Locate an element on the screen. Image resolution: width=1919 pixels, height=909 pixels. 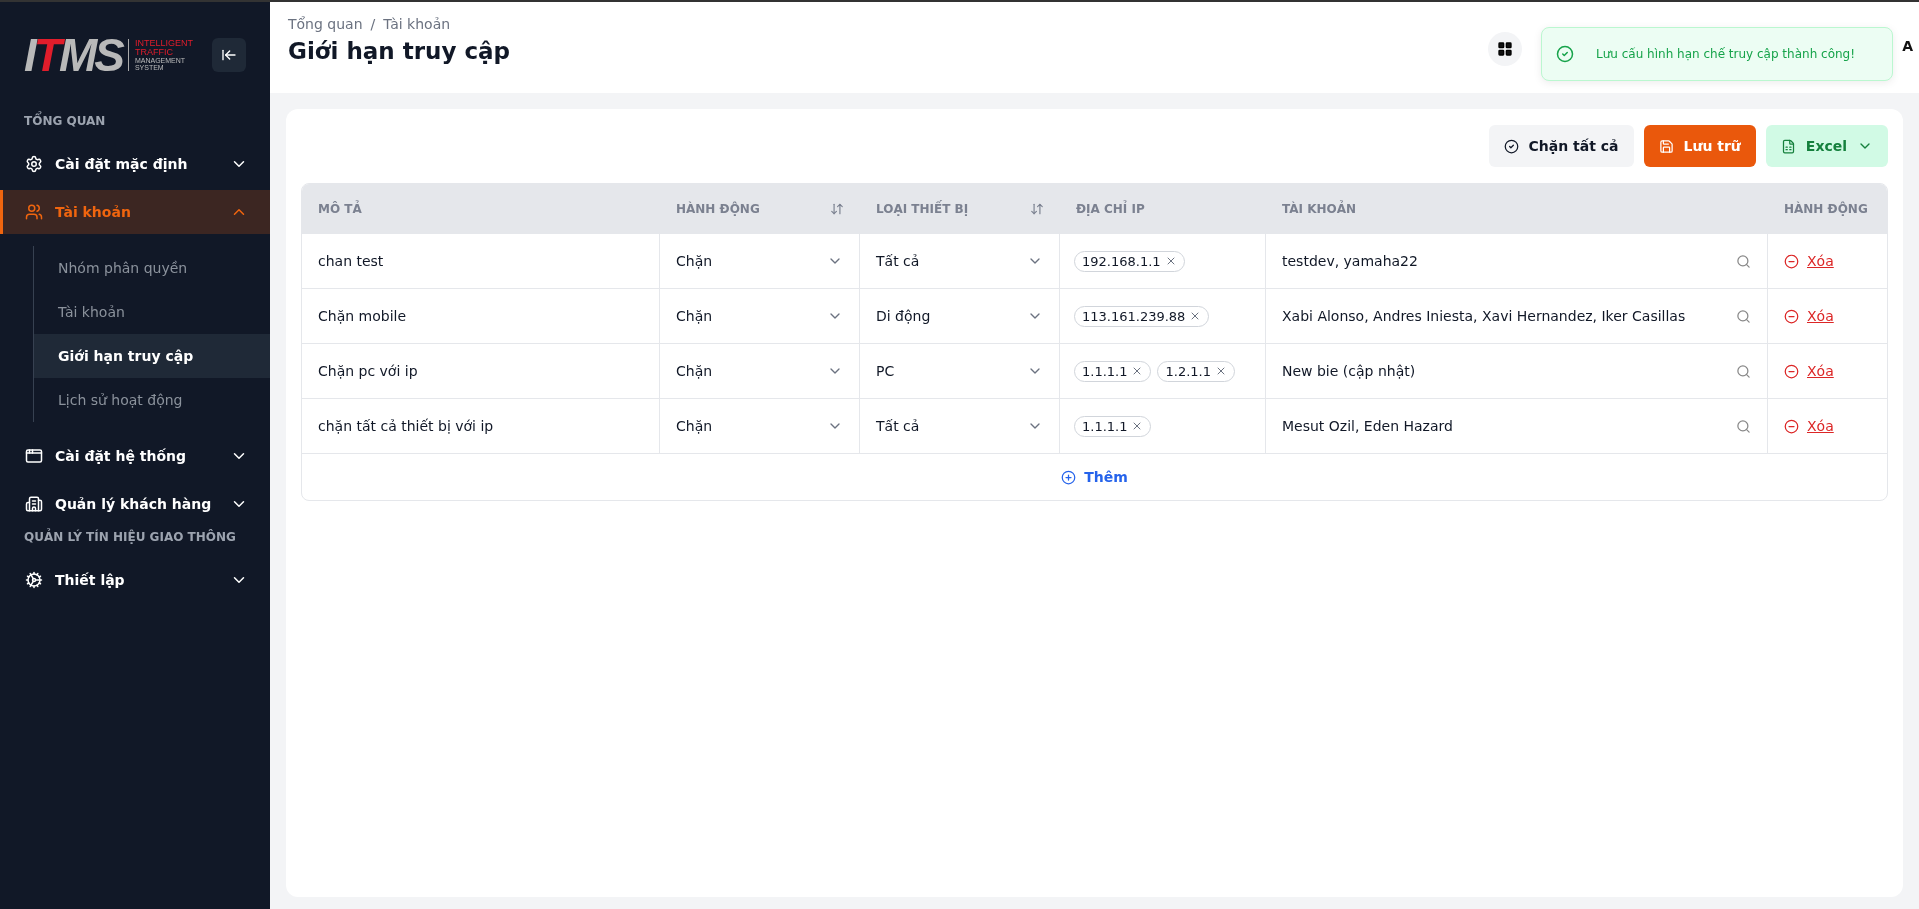
block-all-button: Chặn tất cả is located at coordinates (1561, 146).